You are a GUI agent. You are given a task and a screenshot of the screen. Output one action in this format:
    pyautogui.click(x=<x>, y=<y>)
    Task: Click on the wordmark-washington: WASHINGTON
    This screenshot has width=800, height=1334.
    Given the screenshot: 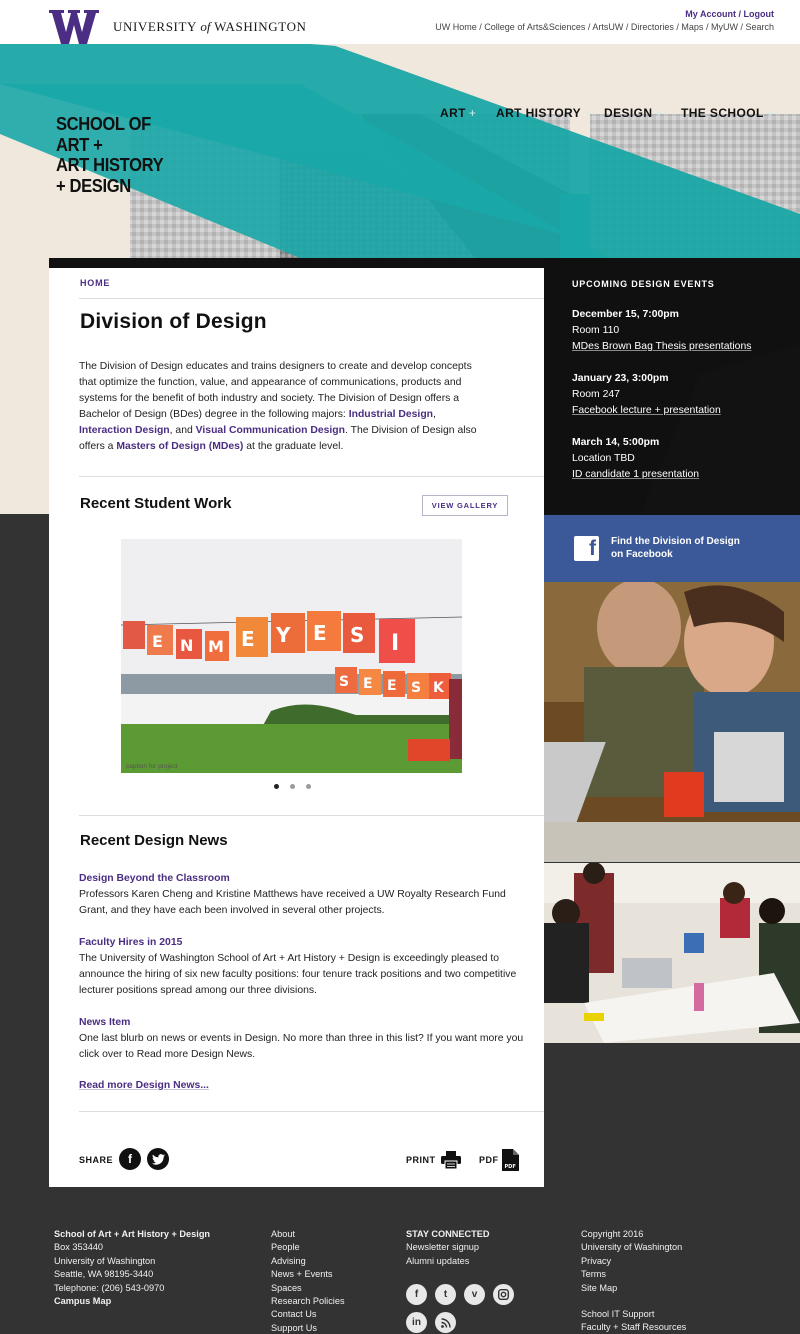 What is the action you would take?
    pyautogui.click(x=260, y=26)
    